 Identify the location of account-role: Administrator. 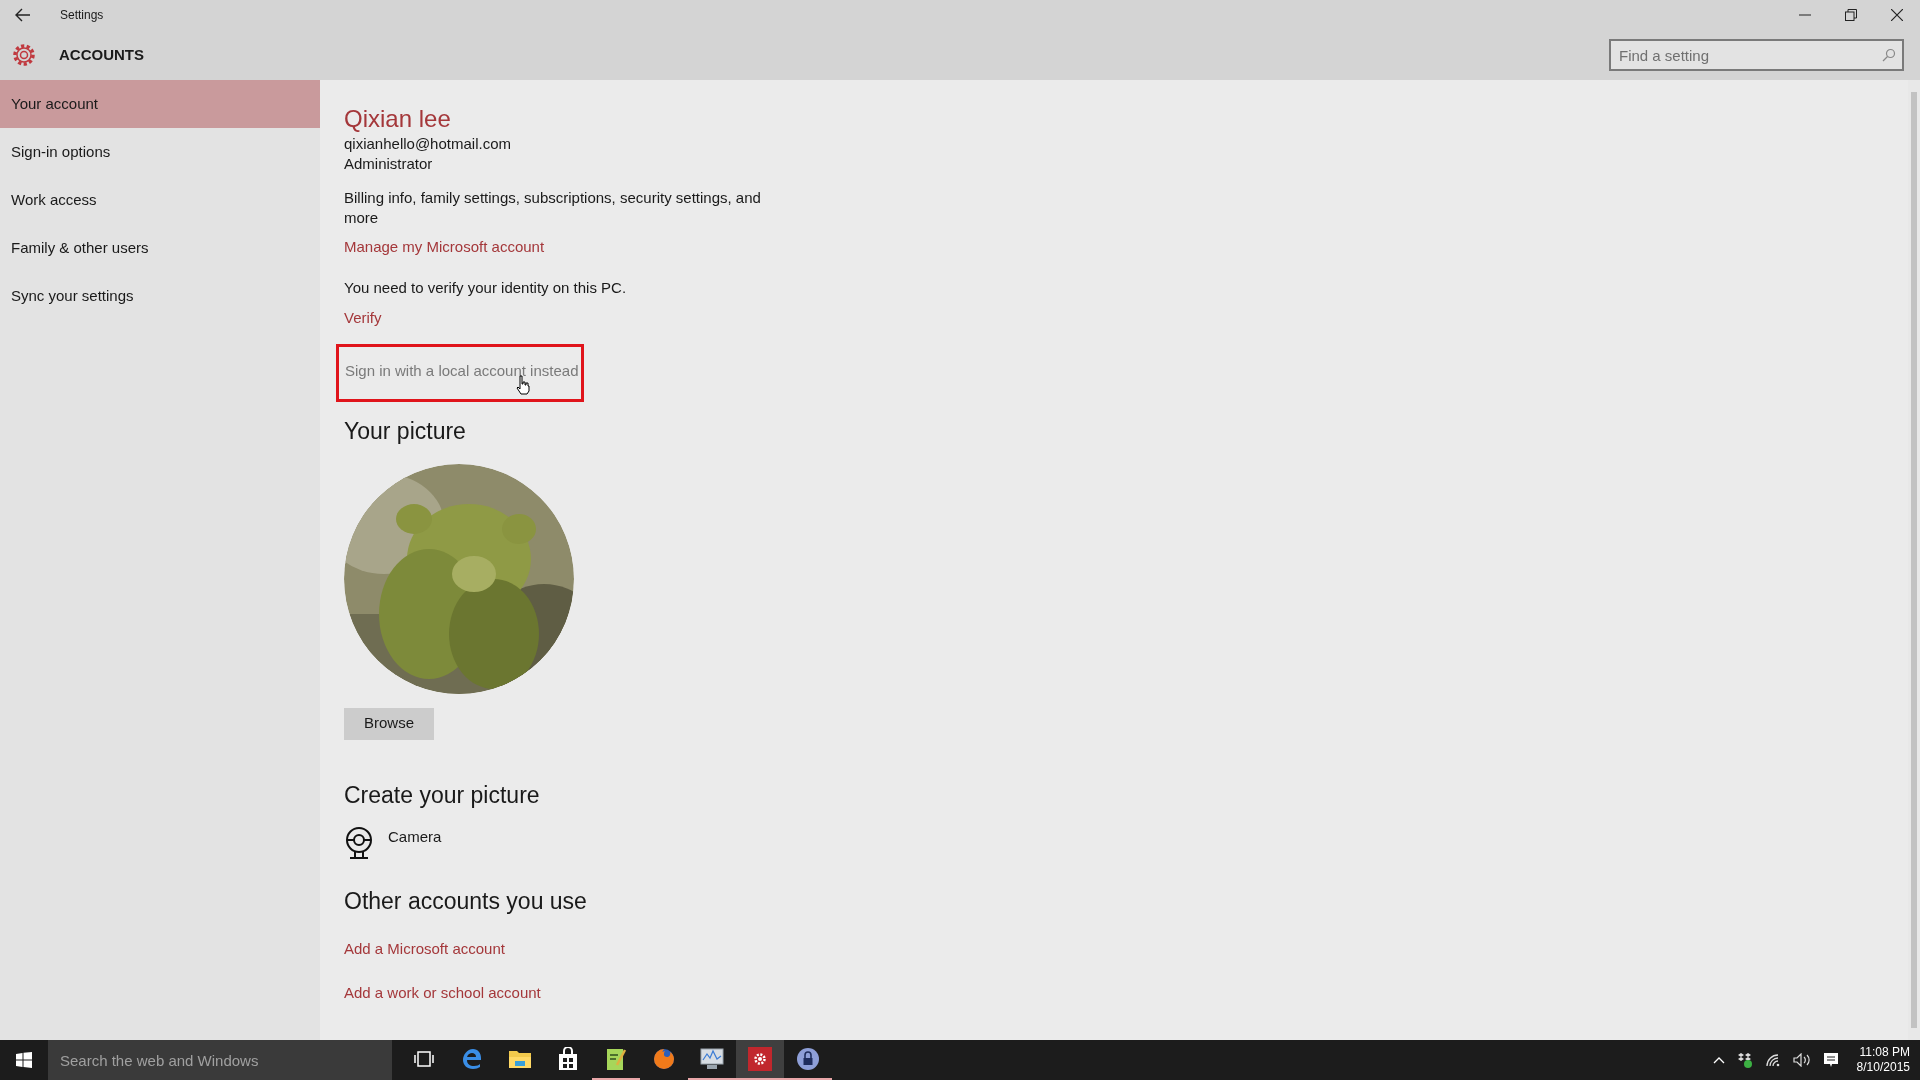
(388, 164).